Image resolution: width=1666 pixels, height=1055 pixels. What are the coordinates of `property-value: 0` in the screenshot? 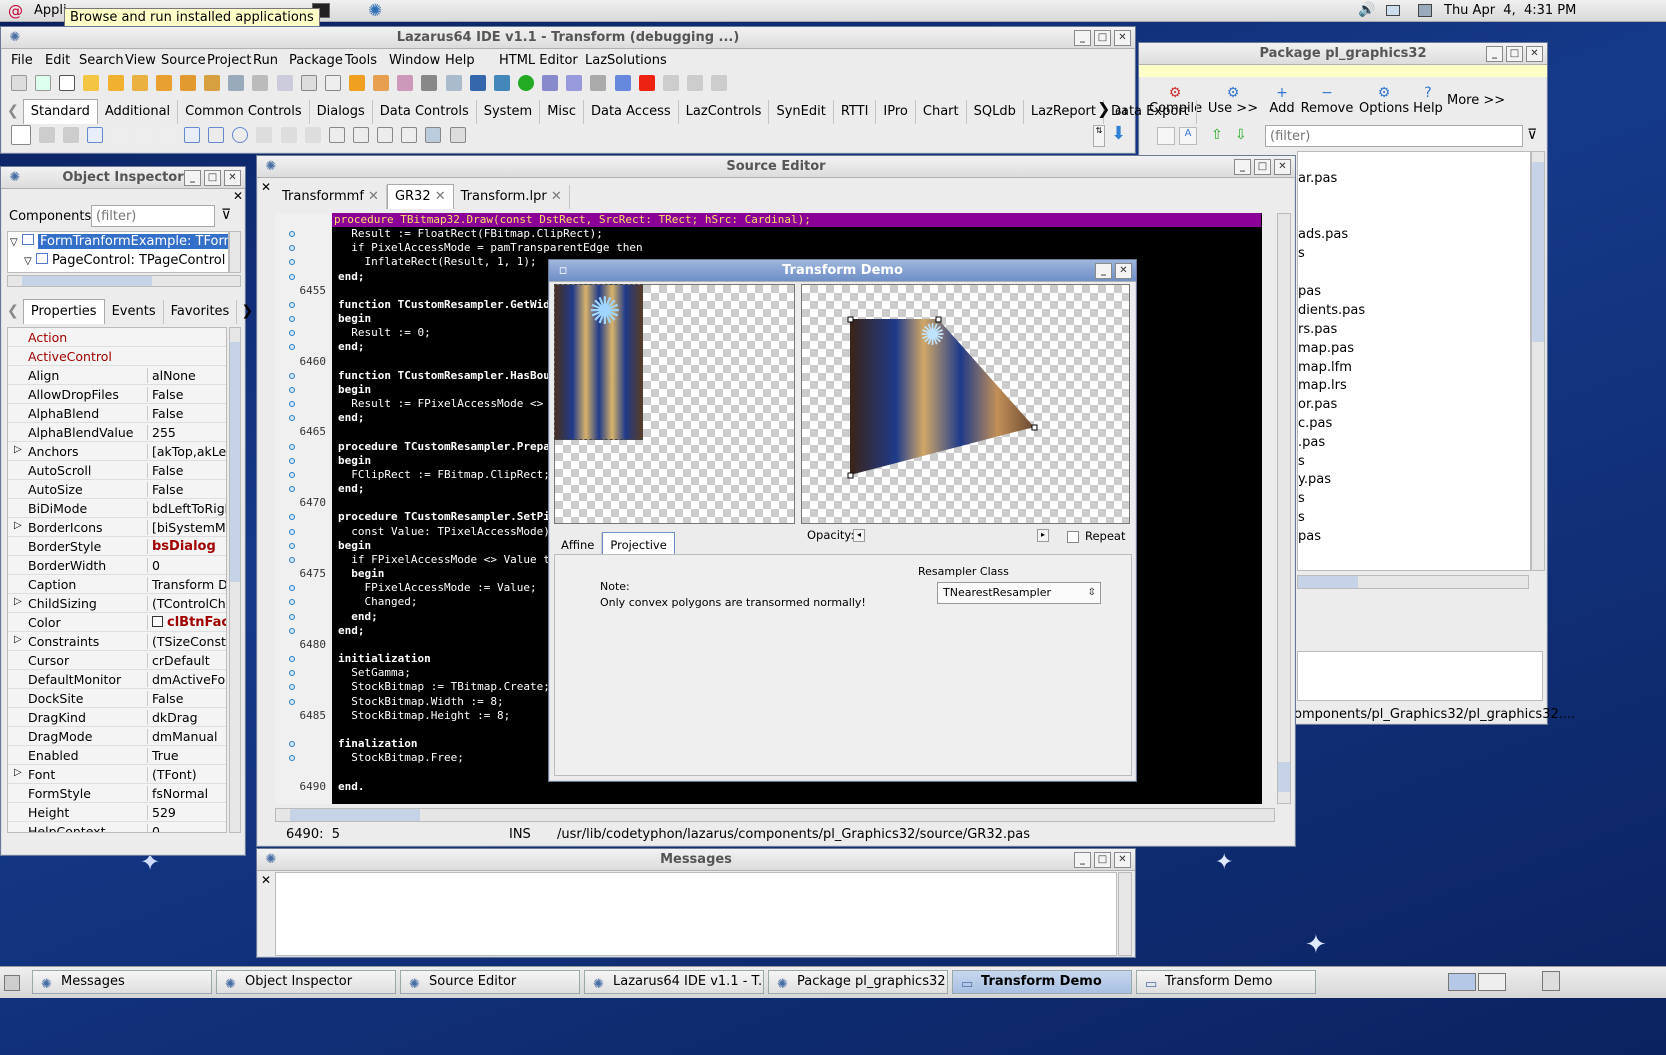 It's located at (186, 828).